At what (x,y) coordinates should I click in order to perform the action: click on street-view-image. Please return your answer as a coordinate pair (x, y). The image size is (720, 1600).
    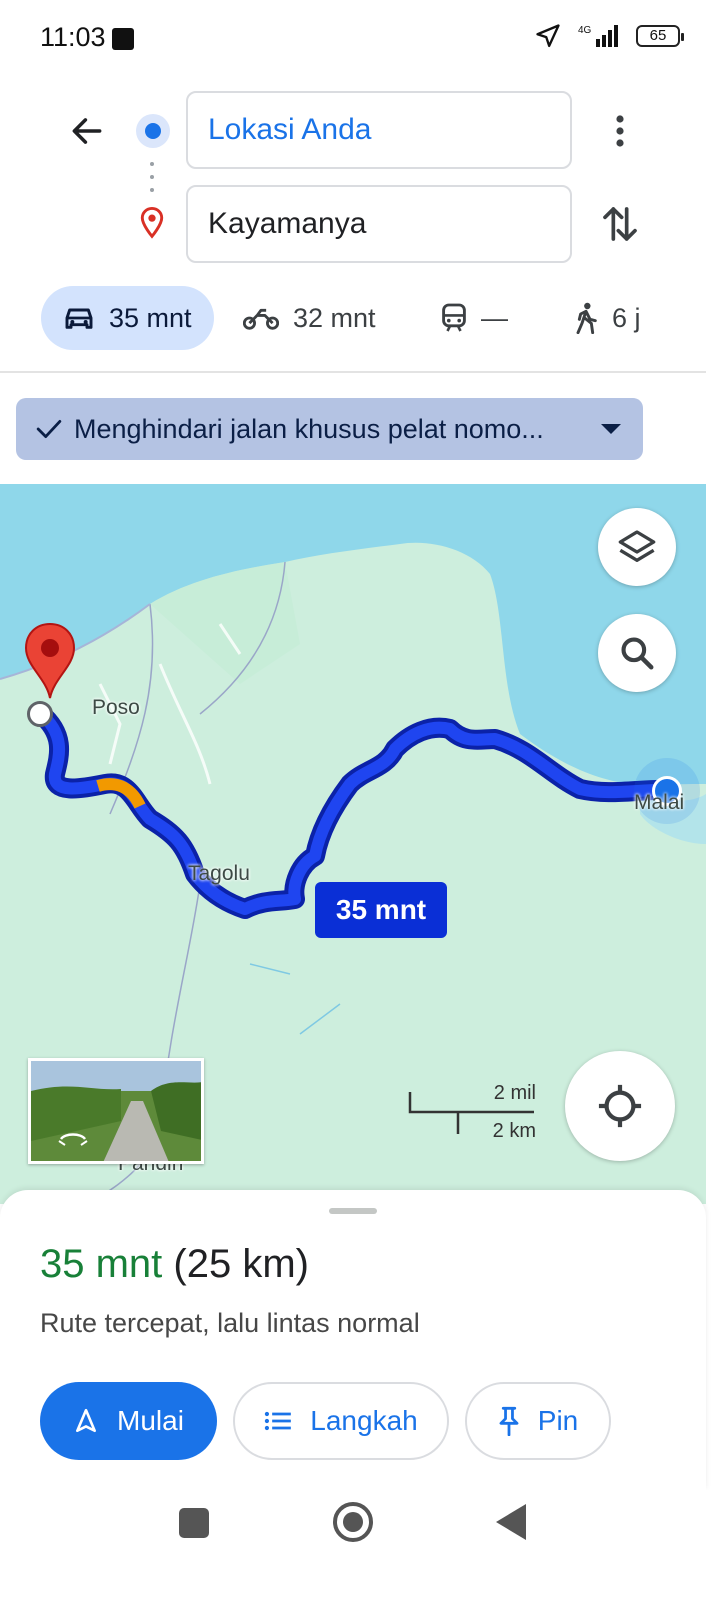
    Looking at the image, I should click on (116, 1111).